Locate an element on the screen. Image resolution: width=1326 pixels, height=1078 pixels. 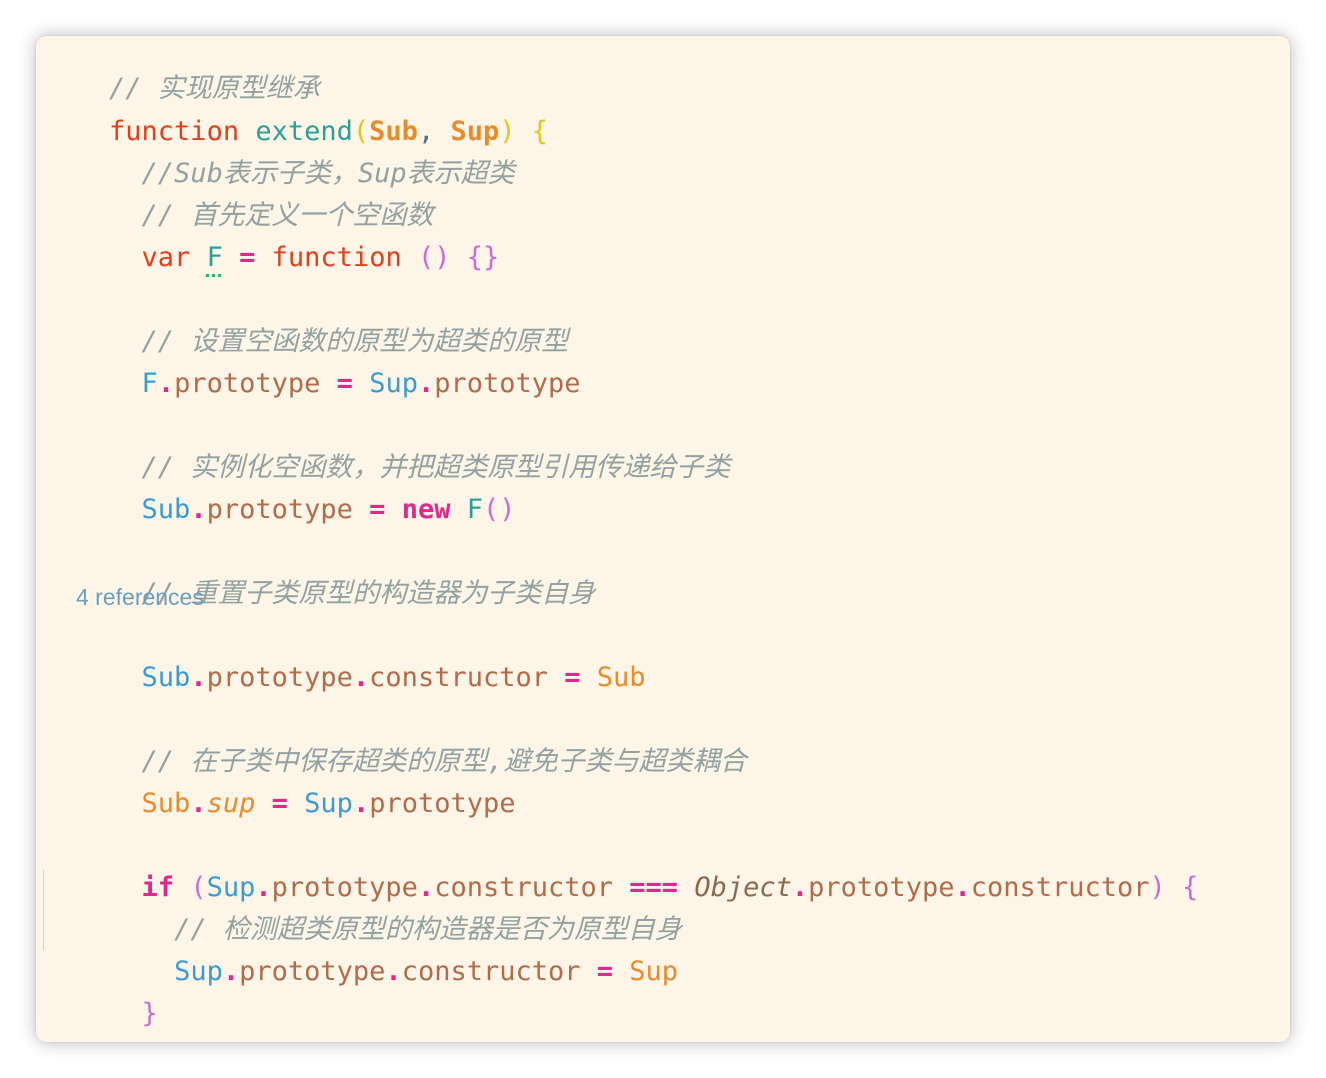
code-line-21: Sup.prototype.constructor = Sup is located at coordinates (426, 971).